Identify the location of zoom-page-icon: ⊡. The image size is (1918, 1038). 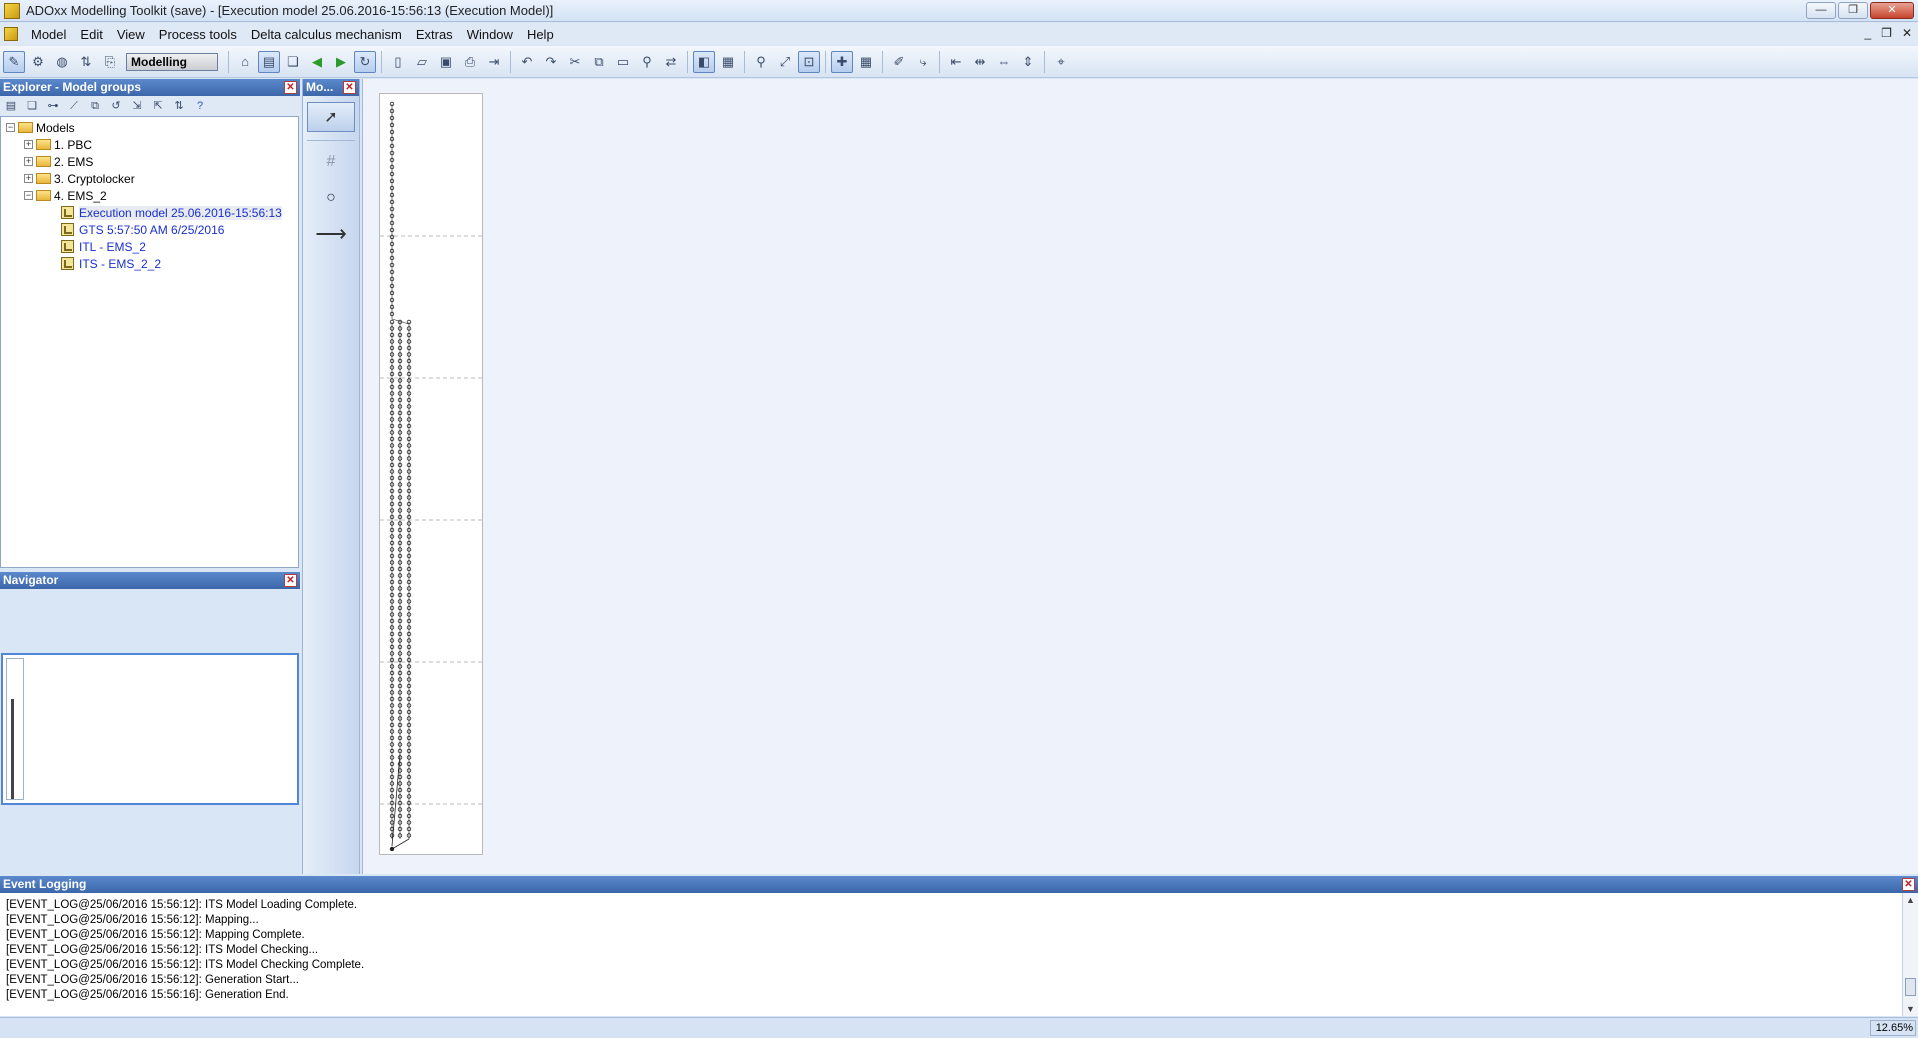
(809, 61).